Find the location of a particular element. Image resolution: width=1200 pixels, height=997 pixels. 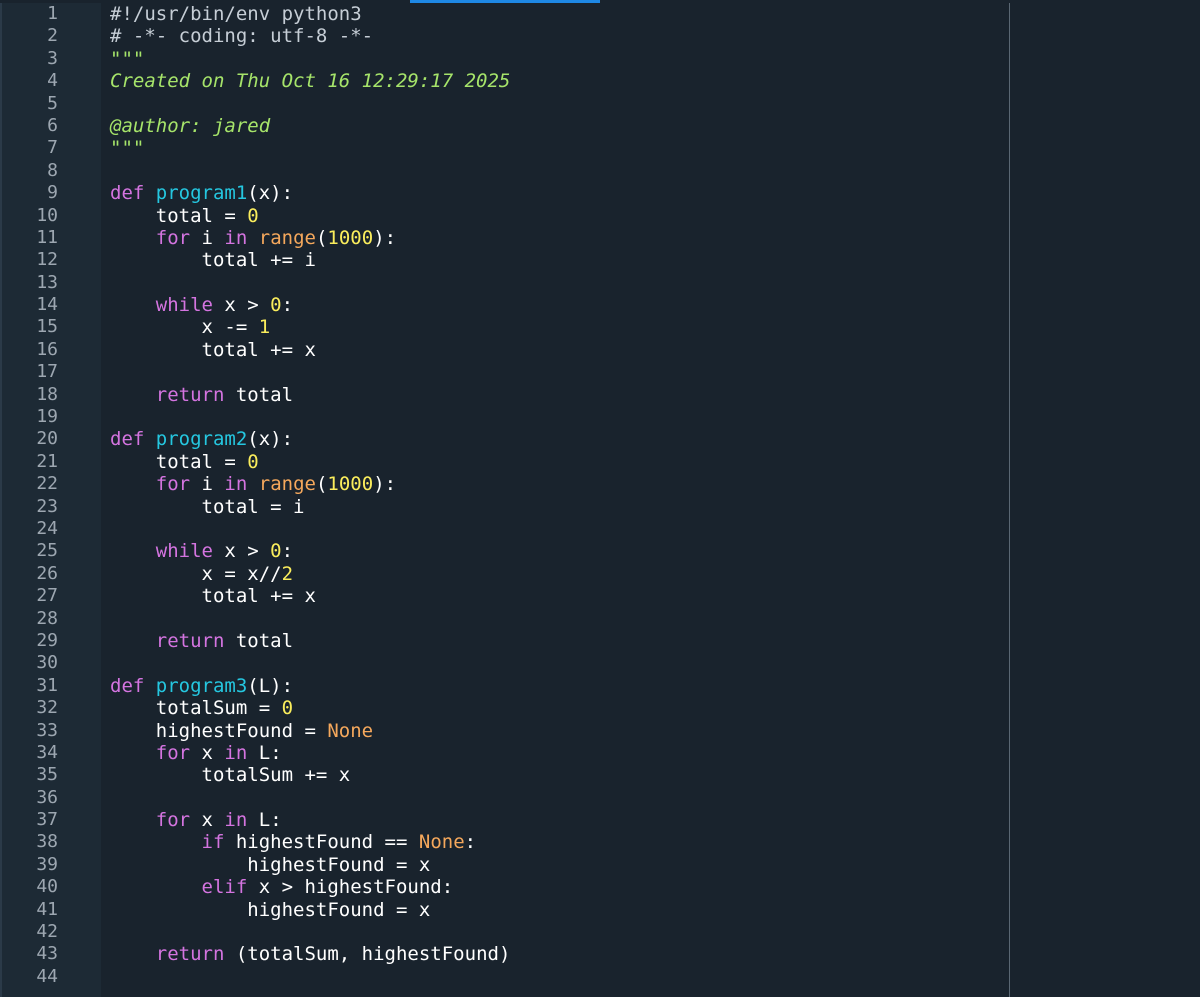

code-line: return (totalSum, highestFound) is located at coordinates (555, 954).